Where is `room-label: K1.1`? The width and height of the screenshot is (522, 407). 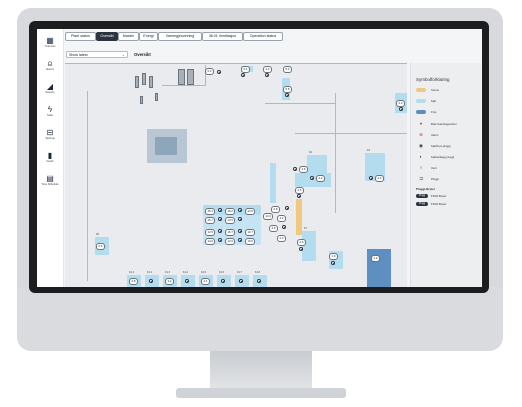
room-label: K1.1 is located at coordinates (131, 272).